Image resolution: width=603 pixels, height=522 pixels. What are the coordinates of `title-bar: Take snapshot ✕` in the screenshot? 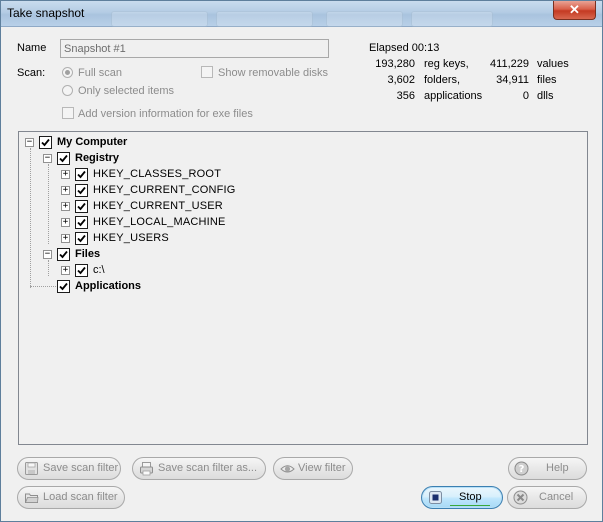 It's located at (301, 14).